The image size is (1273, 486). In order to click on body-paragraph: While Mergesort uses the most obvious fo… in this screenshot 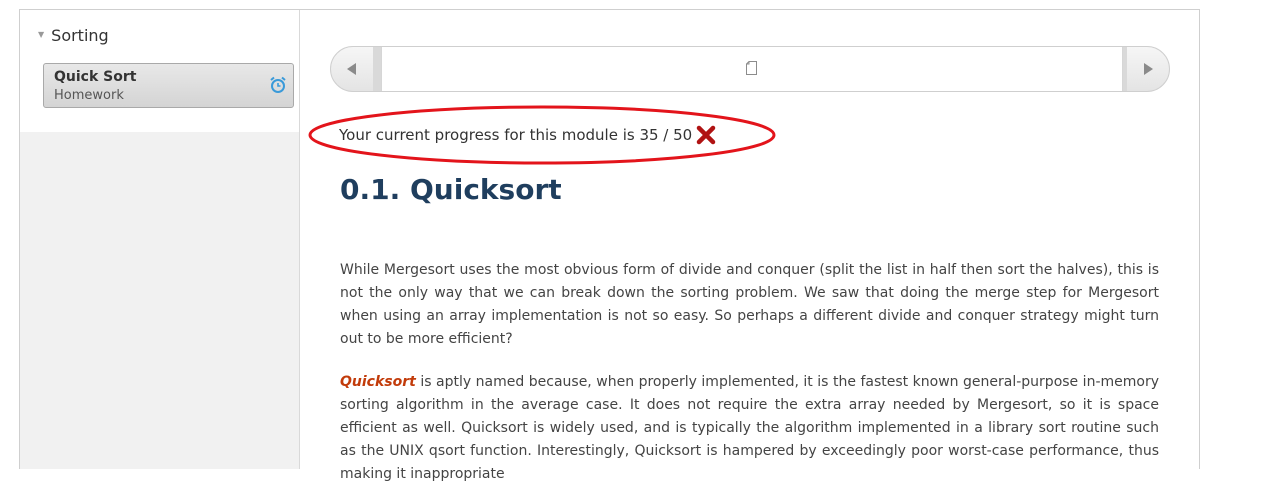, I will do `click(749, 304)`.